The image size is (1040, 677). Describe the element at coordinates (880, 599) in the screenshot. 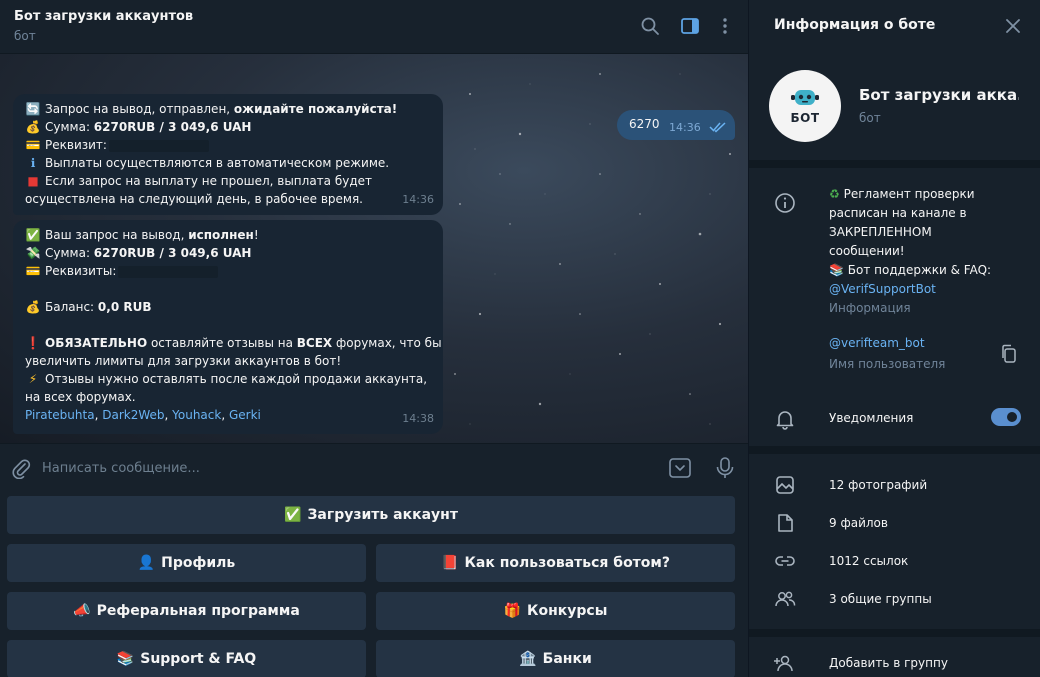

I see `common-groups-row: 3 общие группы` at that location.